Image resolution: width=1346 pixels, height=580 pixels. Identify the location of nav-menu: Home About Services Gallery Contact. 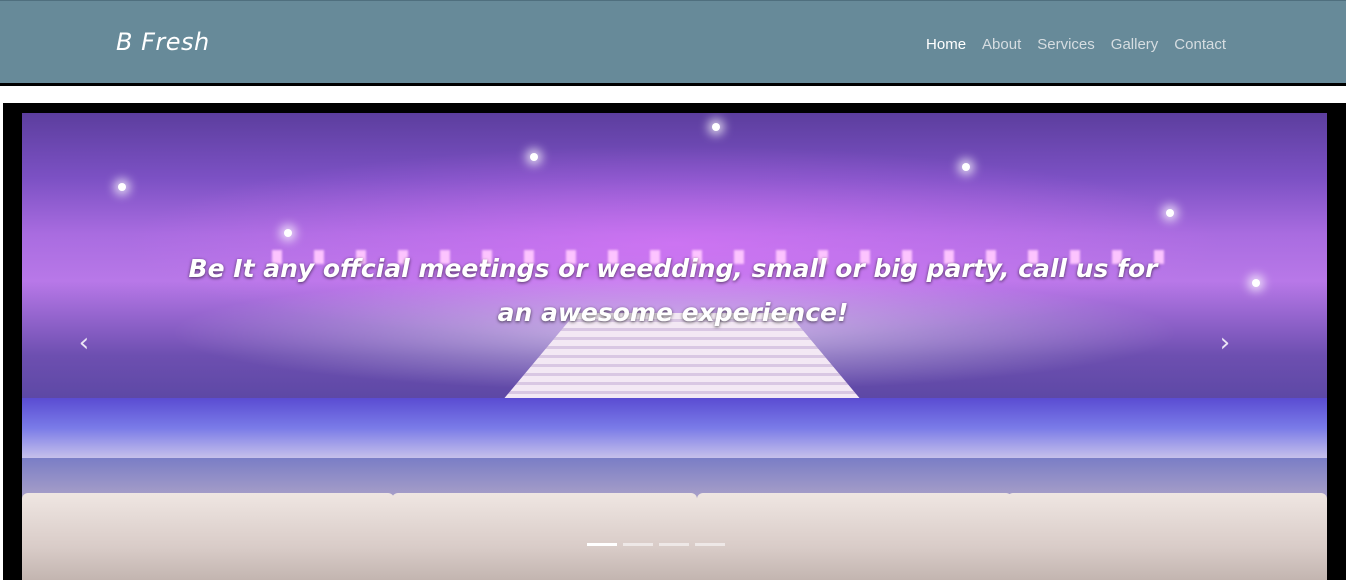
(1076, 43).